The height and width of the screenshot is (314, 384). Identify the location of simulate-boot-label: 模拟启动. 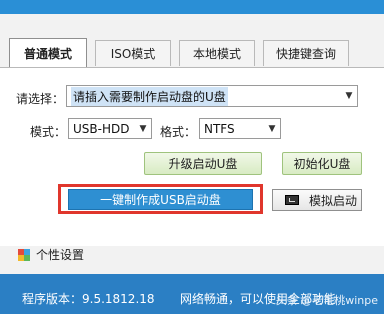
(333, 200).